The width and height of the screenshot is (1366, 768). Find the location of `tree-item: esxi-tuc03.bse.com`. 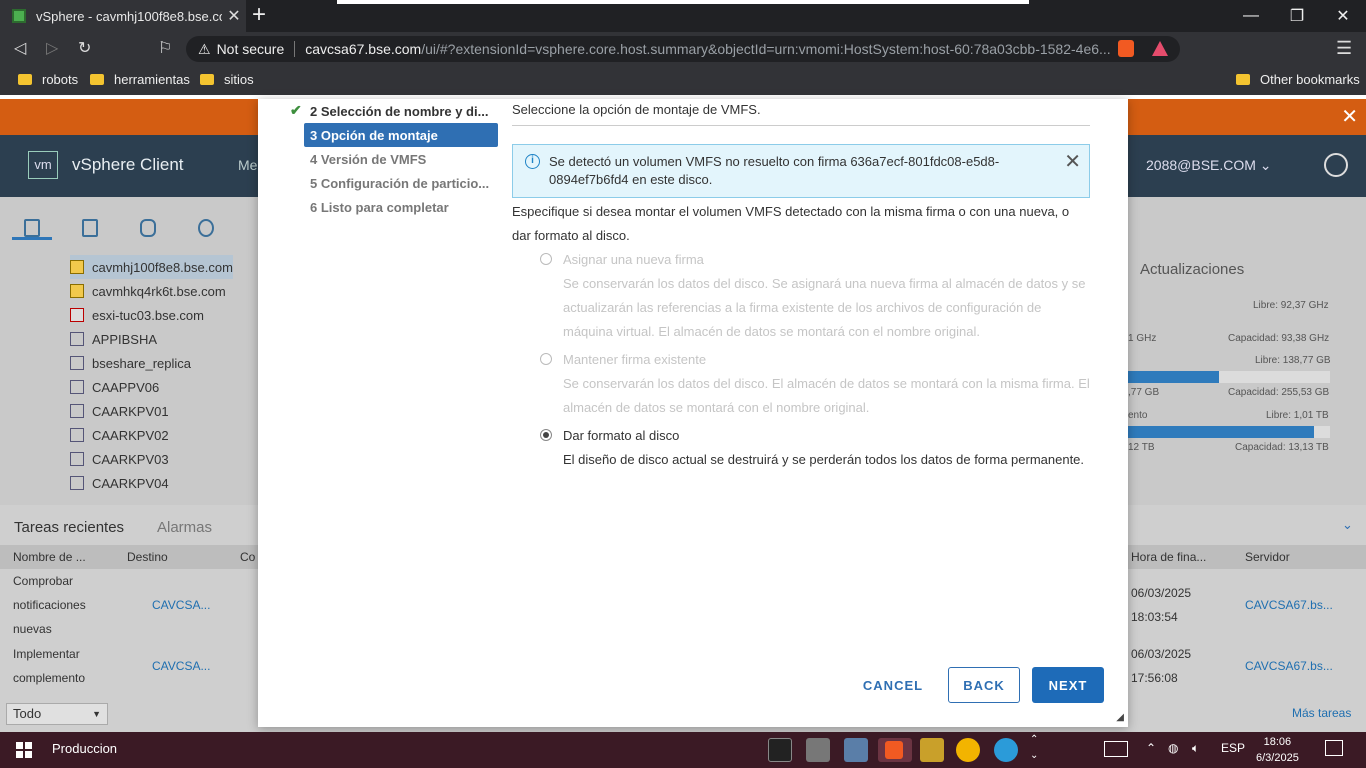

tree-item: esxi-tuc03.bse.com is located at coordinates (151, 315).